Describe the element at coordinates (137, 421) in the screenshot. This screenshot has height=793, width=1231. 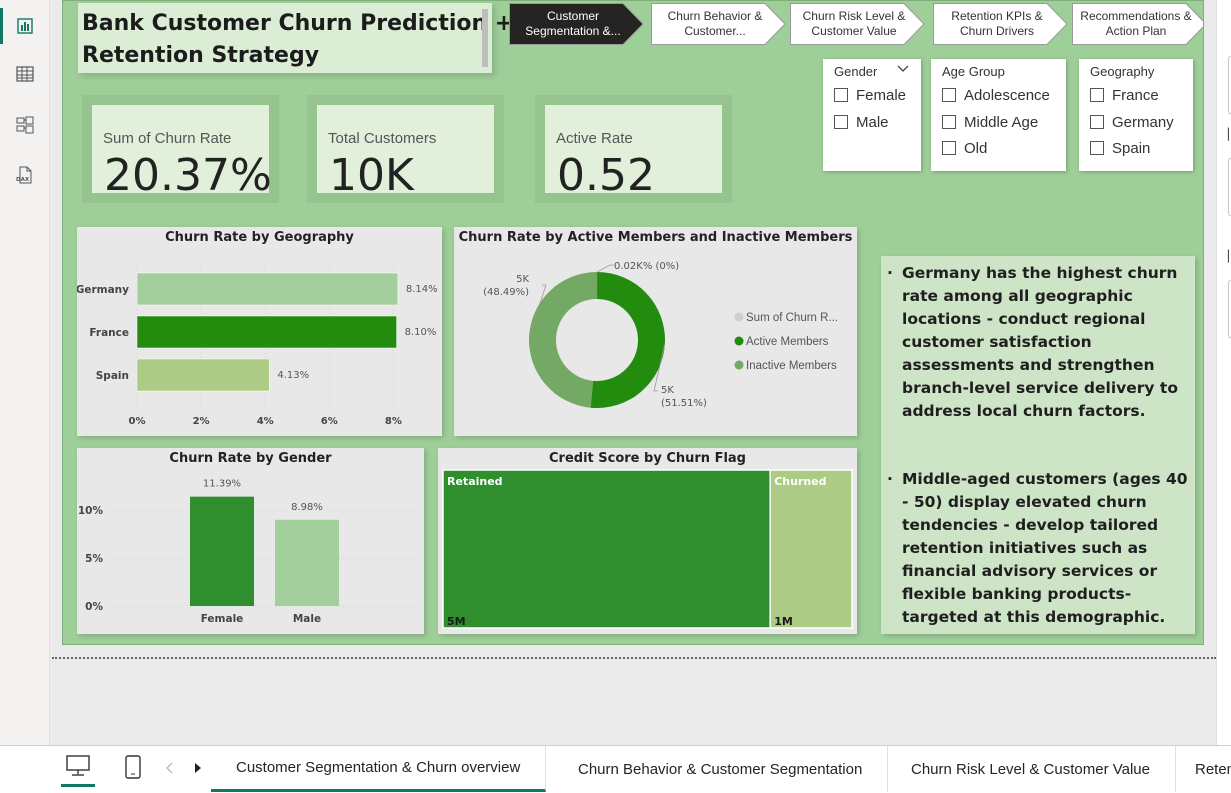
I see `x-tick-label: 0%` at that location.